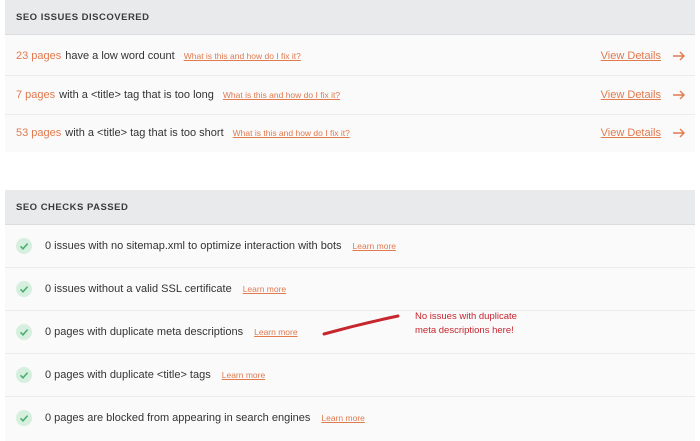 This screenshot has width=700, height=441. What do you see at coordinates (136, 95) in the screenshot?
I see `issue-description: with a <title> tag that is too long` at bounding box center [136, 95].